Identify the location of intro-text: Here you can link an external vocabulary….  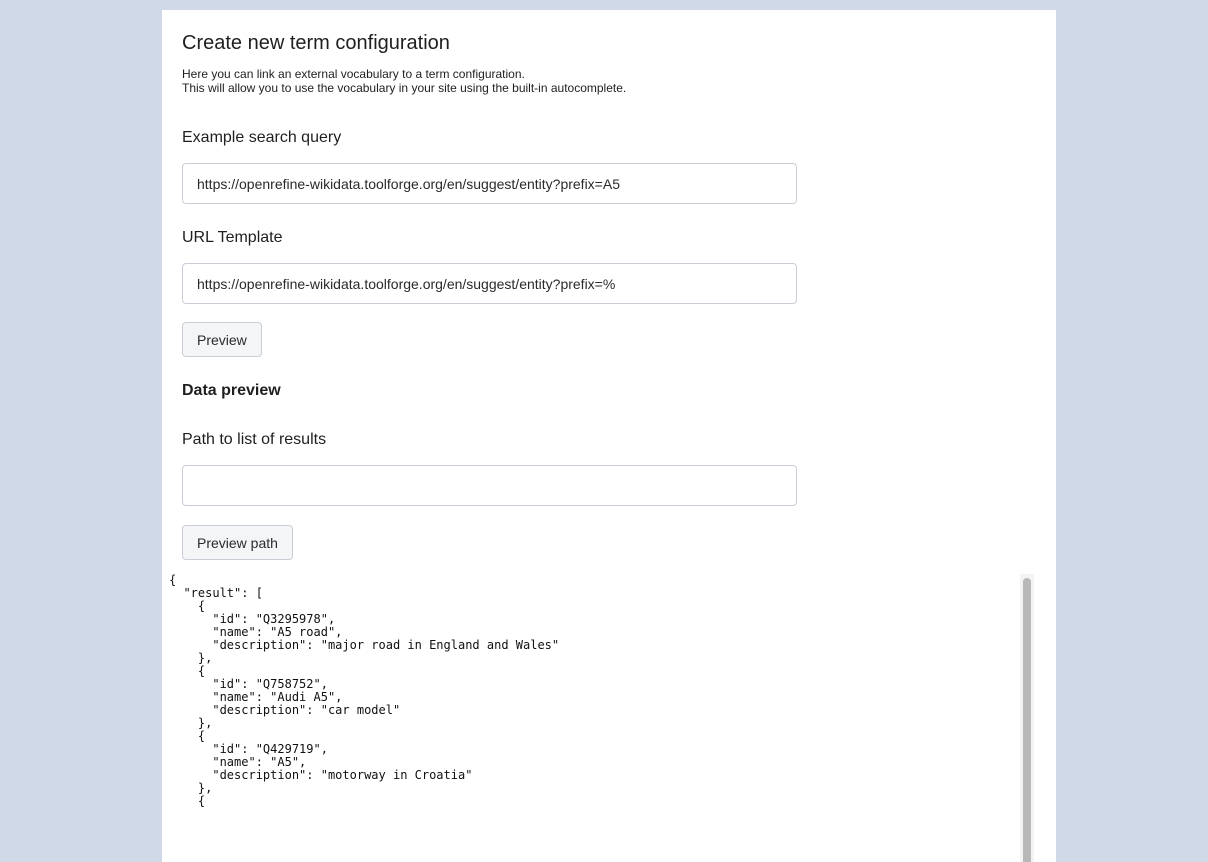
(404, 81).